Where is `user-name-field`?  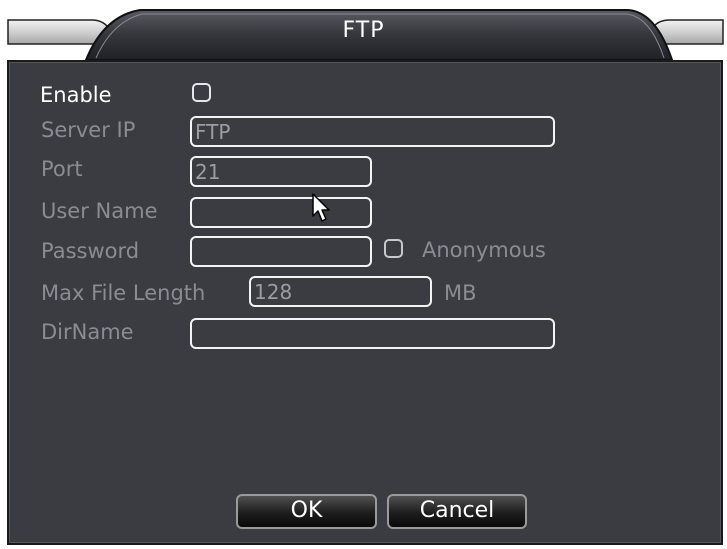 user-name-field is located at coordinates (281, 212).